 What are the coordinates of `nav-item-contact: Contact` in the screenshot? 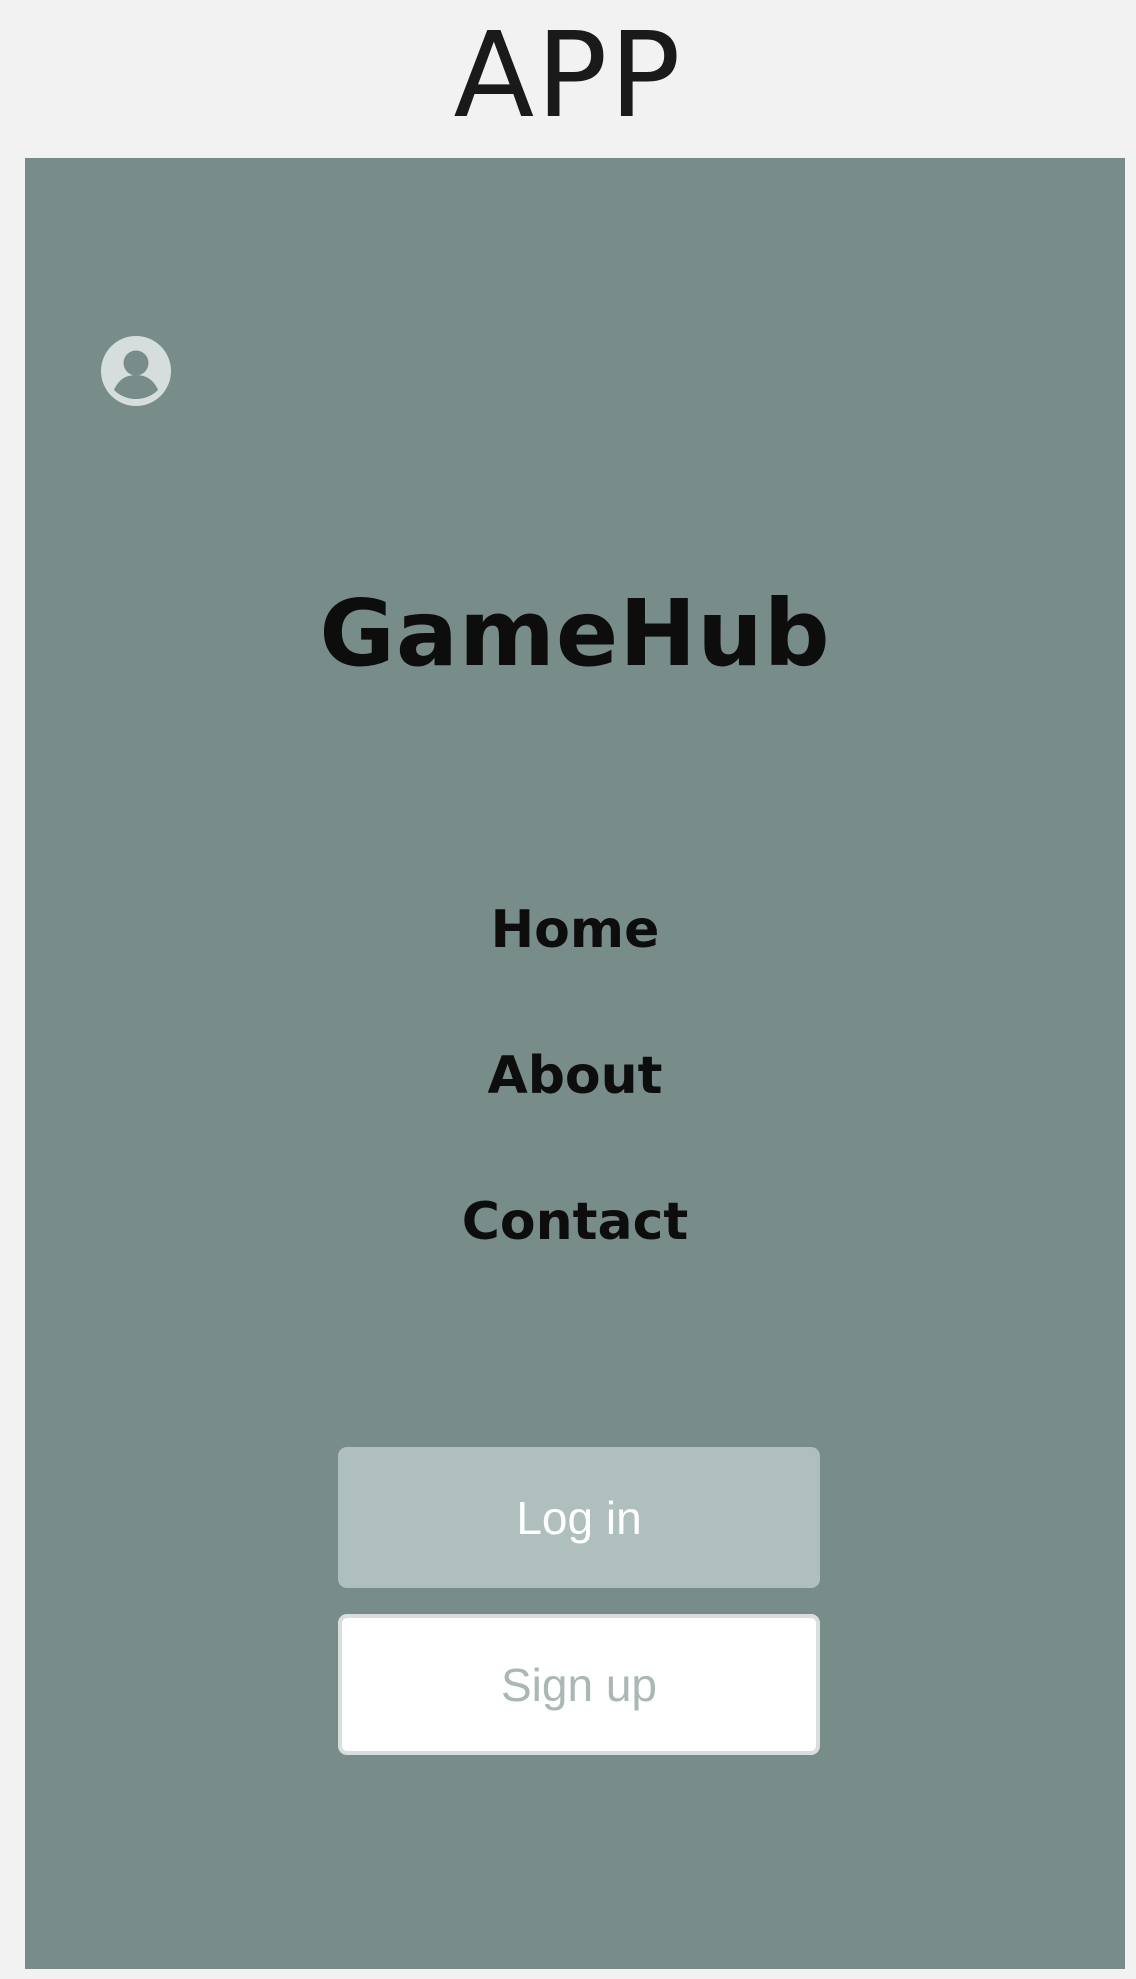 It's located at (575, 1263).